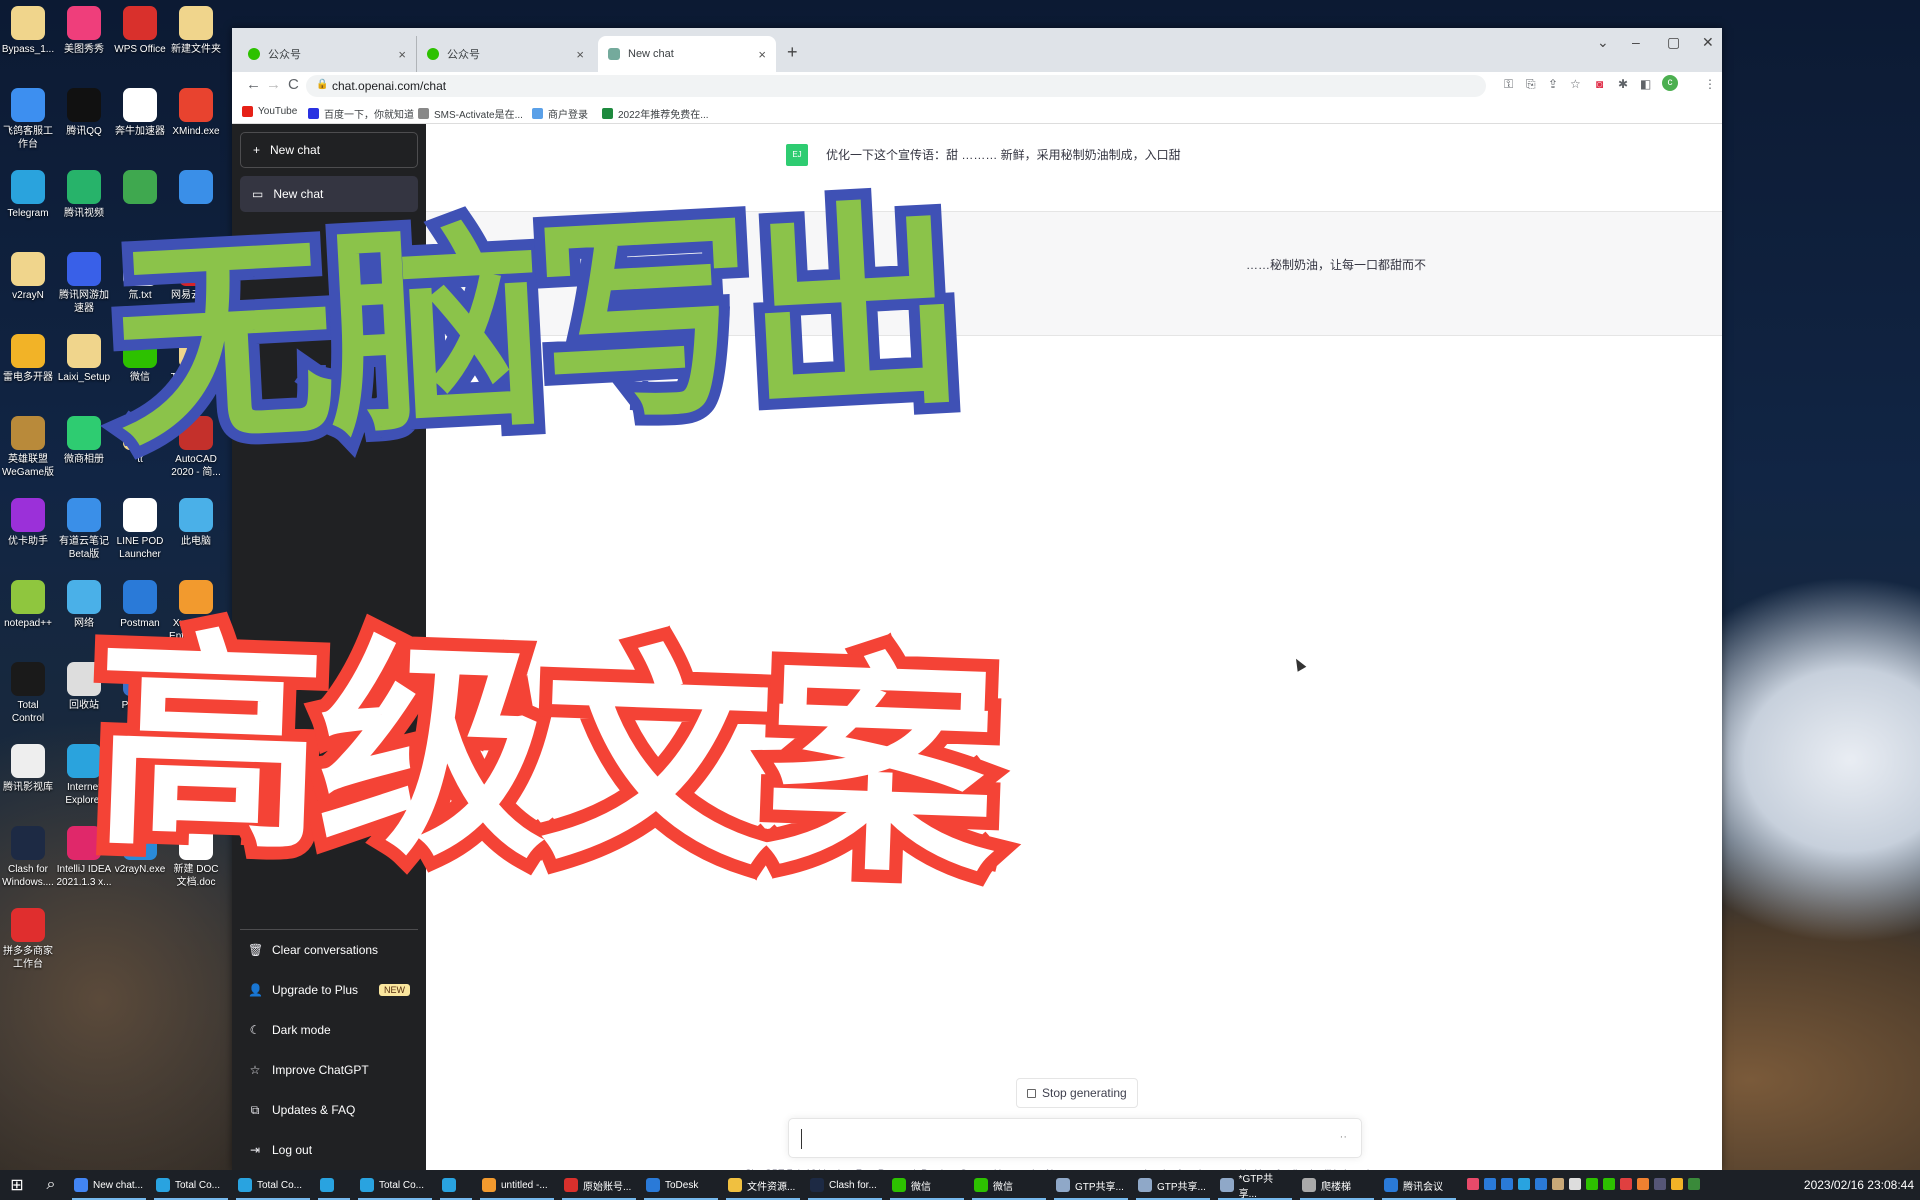 The image size is (1920, 1200). I want to click on desktop-icon: Laixi_Setup, so click(84, 359).